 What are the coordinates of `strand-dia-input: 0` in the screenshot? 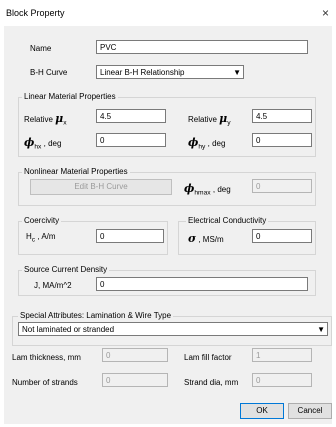 It's located at (282, 380).